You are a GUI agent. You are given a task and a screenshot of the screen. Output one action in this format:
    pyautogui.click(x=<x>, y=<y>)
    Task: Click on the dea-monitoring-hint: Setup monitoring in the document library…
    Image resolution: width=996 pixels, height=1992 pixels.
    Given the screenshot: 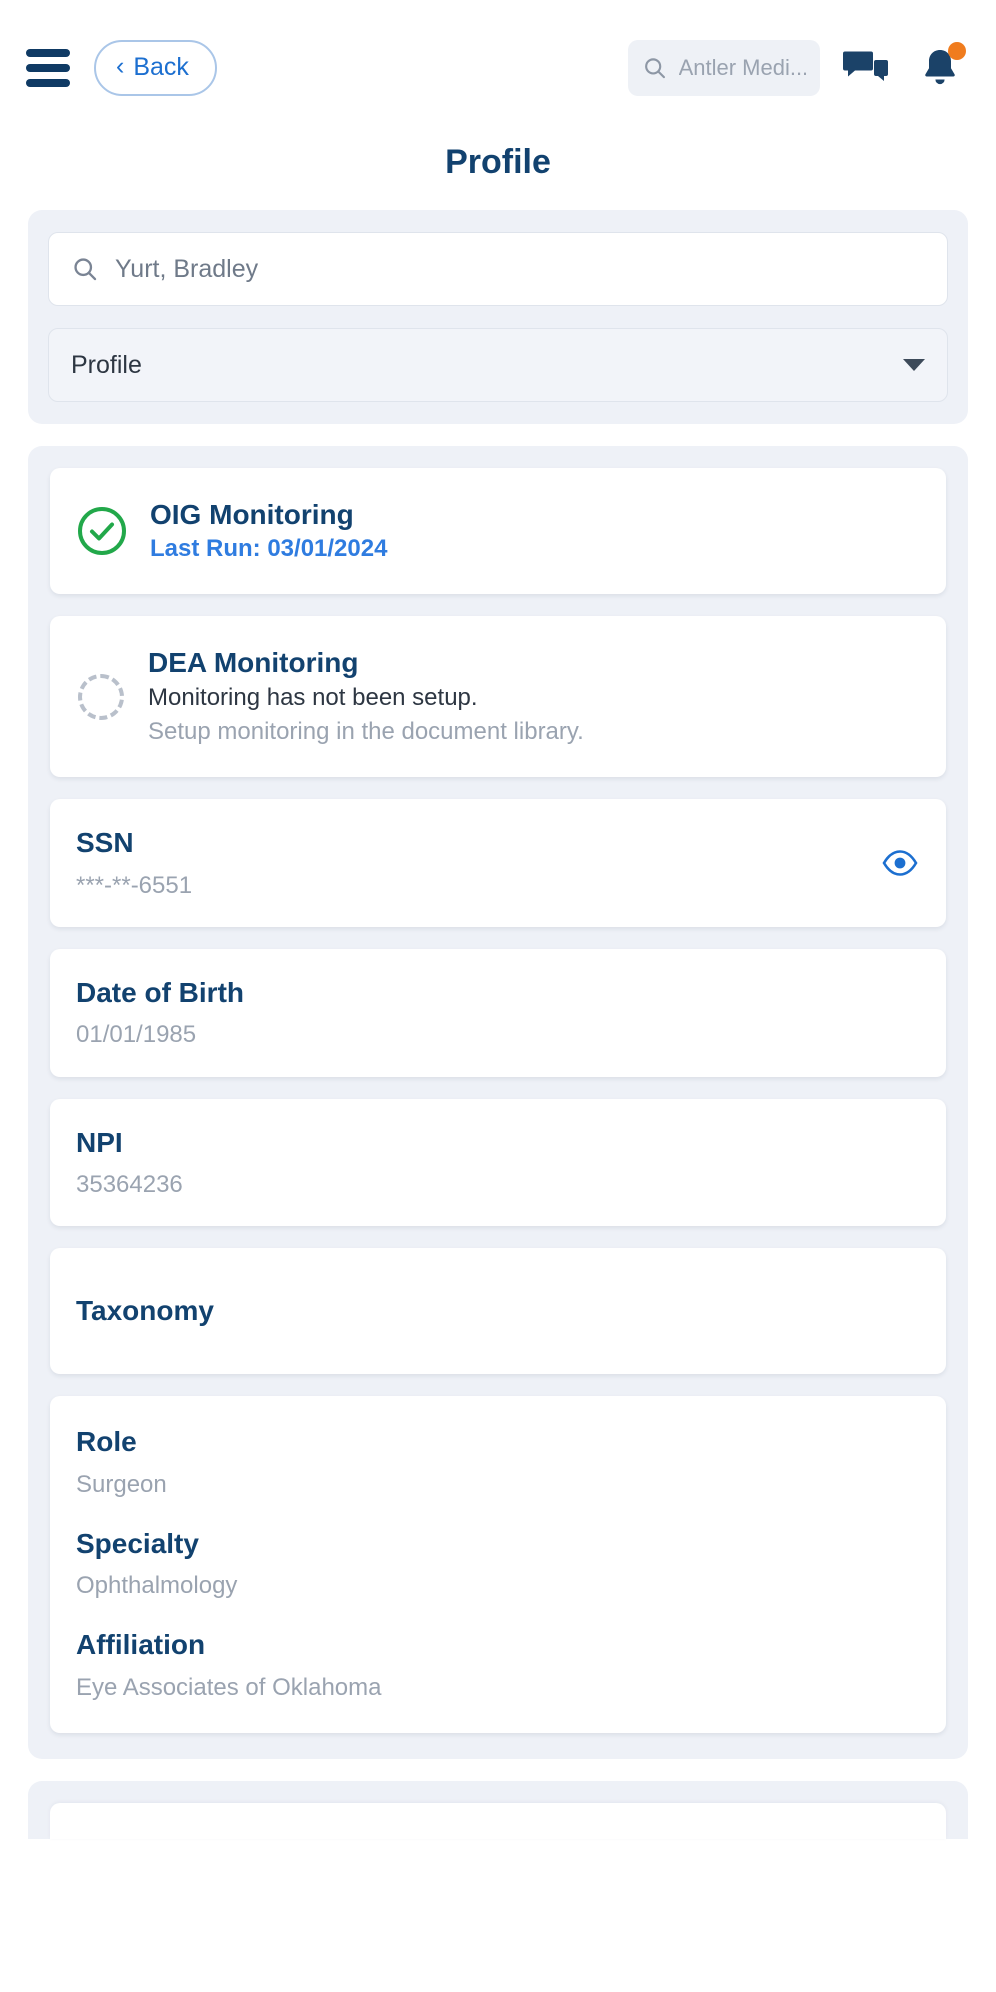 What is the action you would take?
    pyautogui.click(x=366, y=732)
    